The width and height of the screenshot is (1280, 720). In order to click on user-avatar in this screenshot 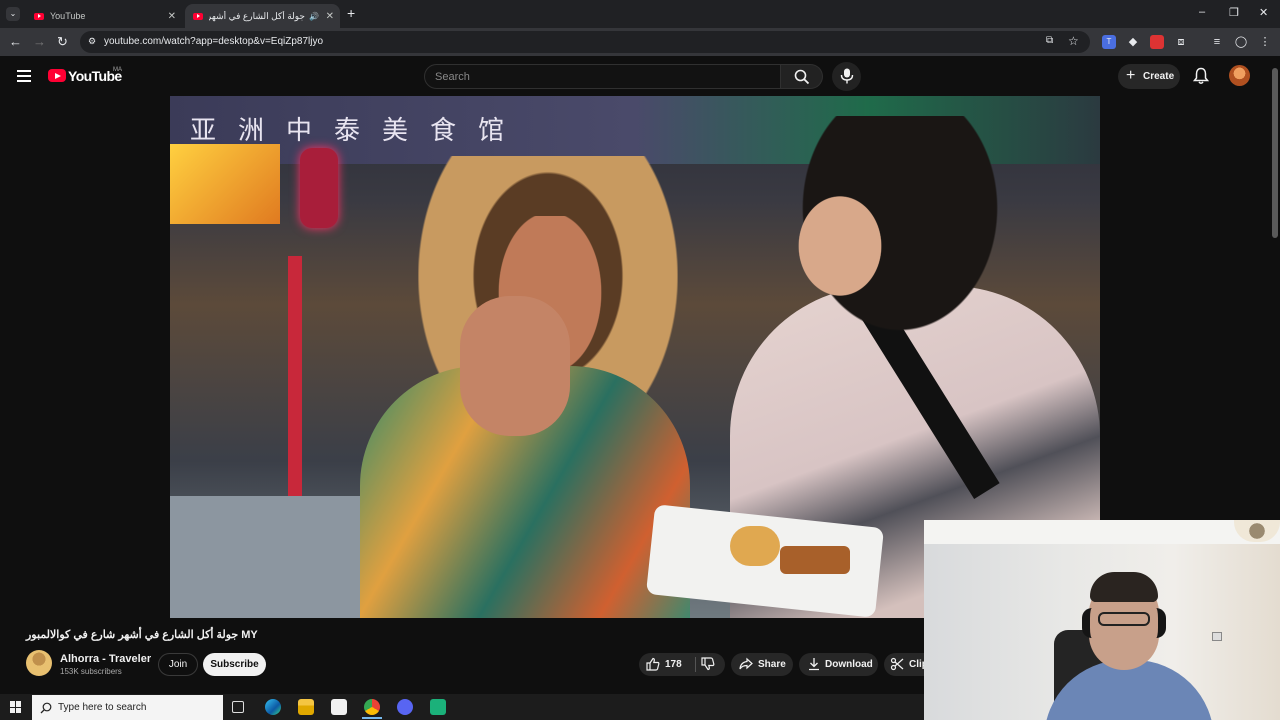, I will do `click(1239, 75)`.